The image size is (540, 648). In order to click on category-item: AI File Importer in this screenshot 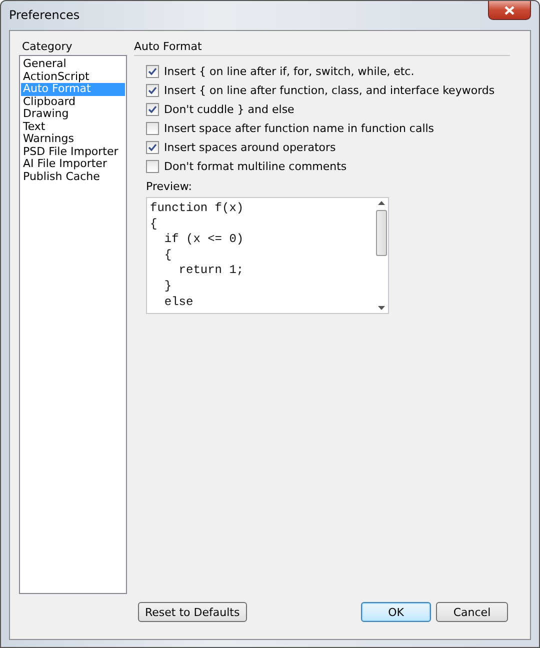, I will do `click(73, 164)`.